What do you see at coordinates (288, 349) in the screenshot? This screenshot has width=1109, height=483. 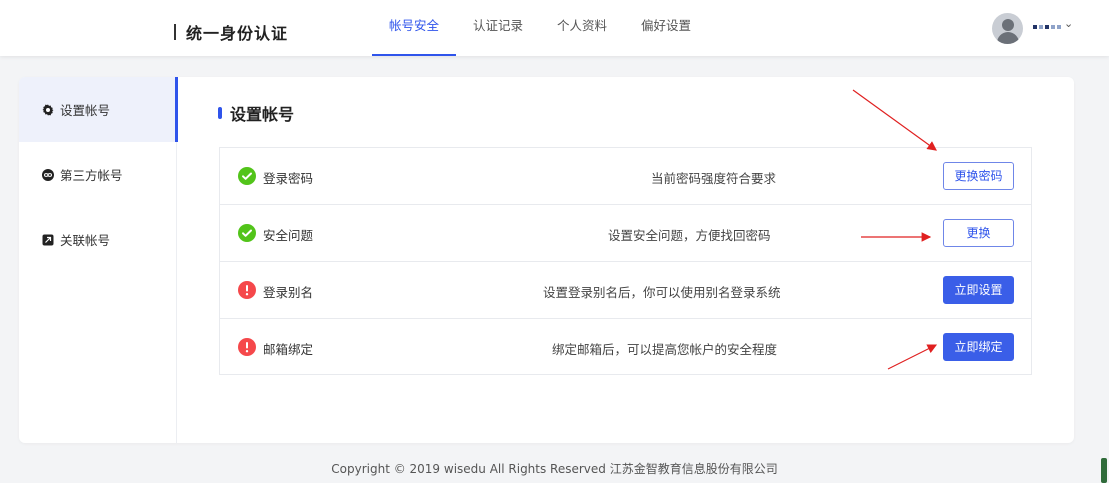 I see `row-label: 邮箱绑定` at bounding box center [288, 349].